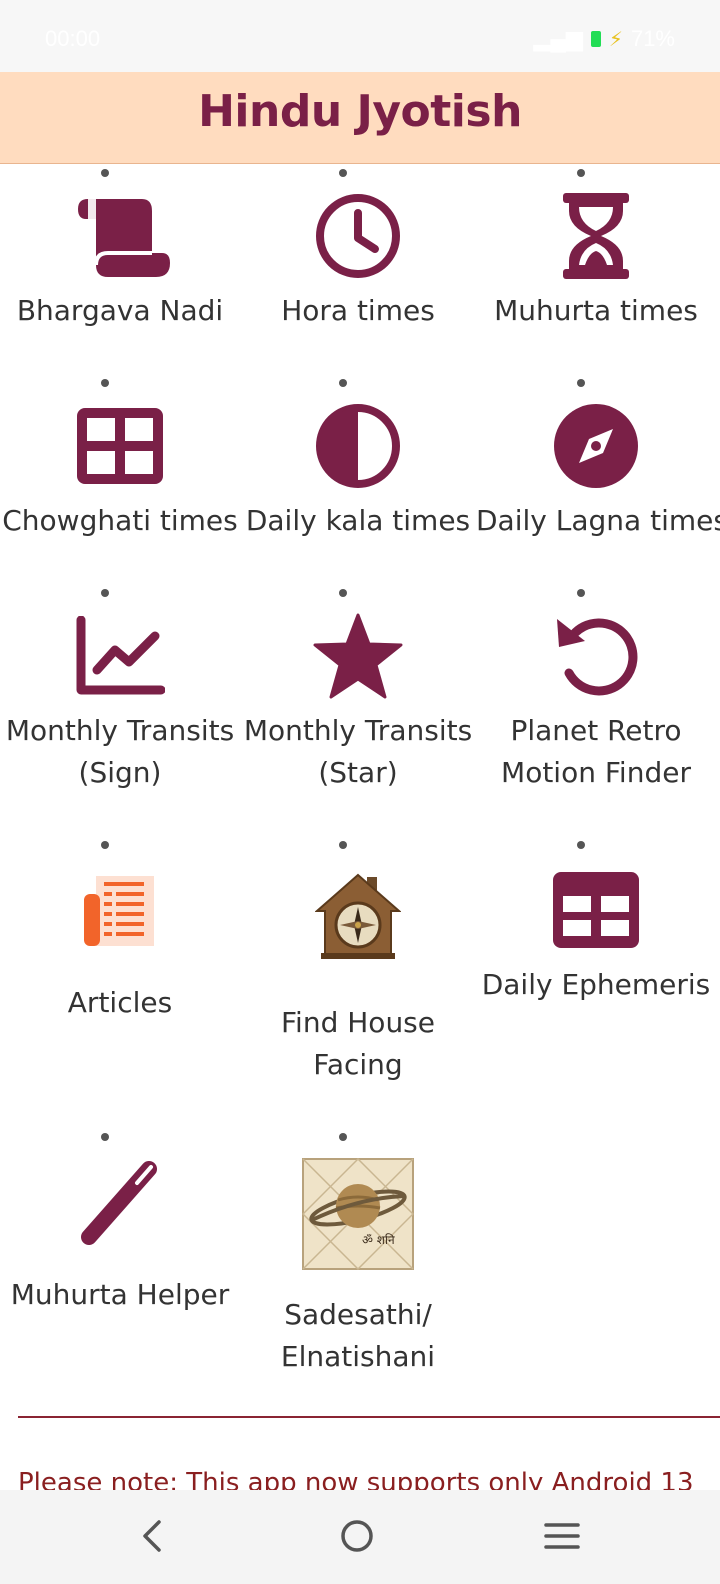  Describe the element at coordinates (604, 39) in the screenshot. I see `status-icons: ▂▄▆ ⚡ 71%` at that location.